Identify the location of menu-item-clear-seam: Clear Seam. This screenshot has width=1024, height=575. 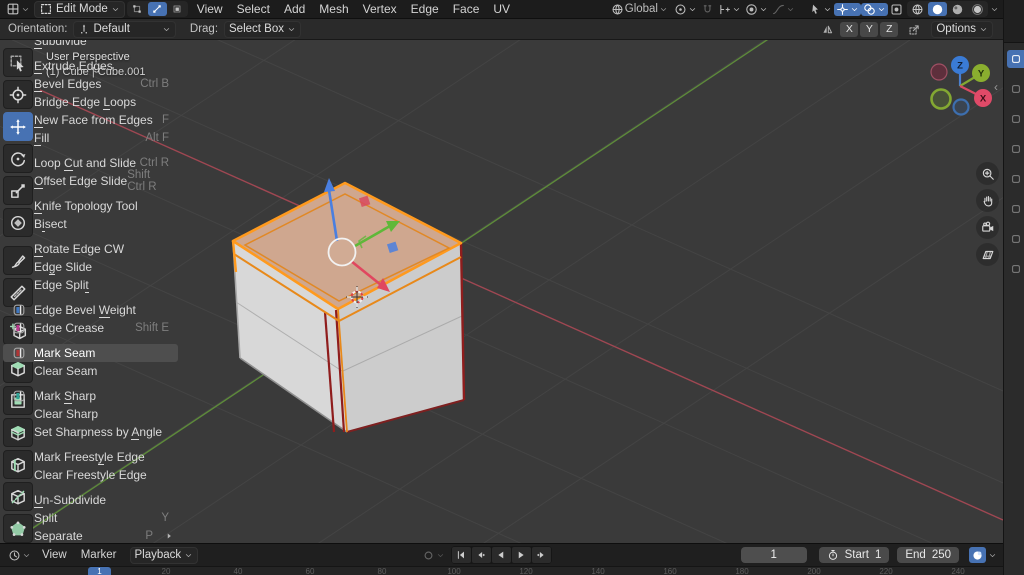
(90, 371).